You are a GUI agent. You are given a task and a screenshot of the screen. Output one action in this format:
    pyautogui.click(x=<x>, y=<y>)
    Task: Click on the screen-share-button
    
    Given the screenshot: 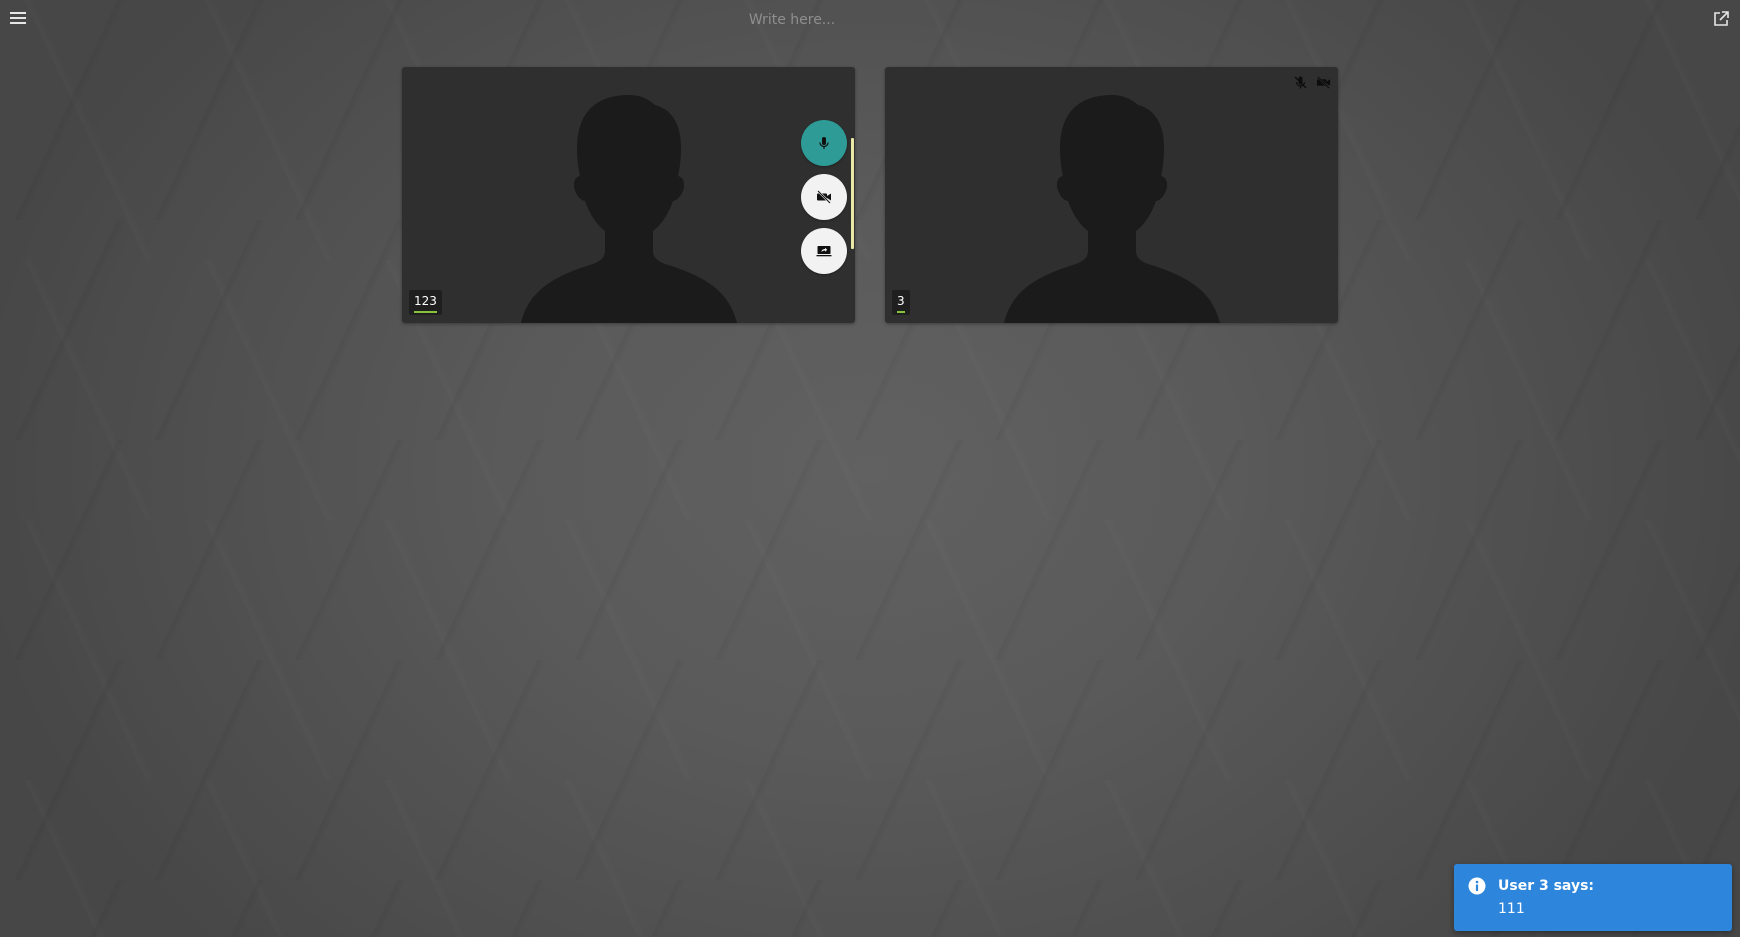 What is the action you would take?
    pyautogui.click(x=824, y=251)
    